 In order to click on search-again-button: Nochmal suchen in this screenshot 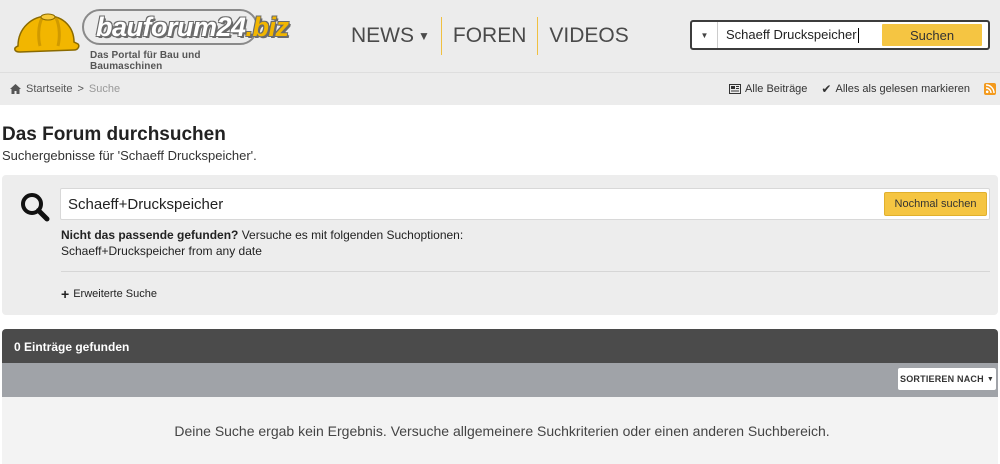, I will do `click(935, 204)`.